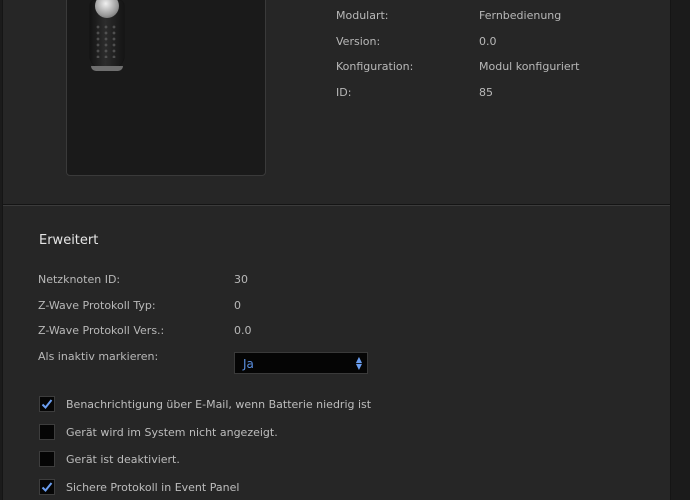 This screenshot has height=500, width=690. Describe the element at coordinates (486, 92) in the screenshot. I see `id-value: 85` at that location.